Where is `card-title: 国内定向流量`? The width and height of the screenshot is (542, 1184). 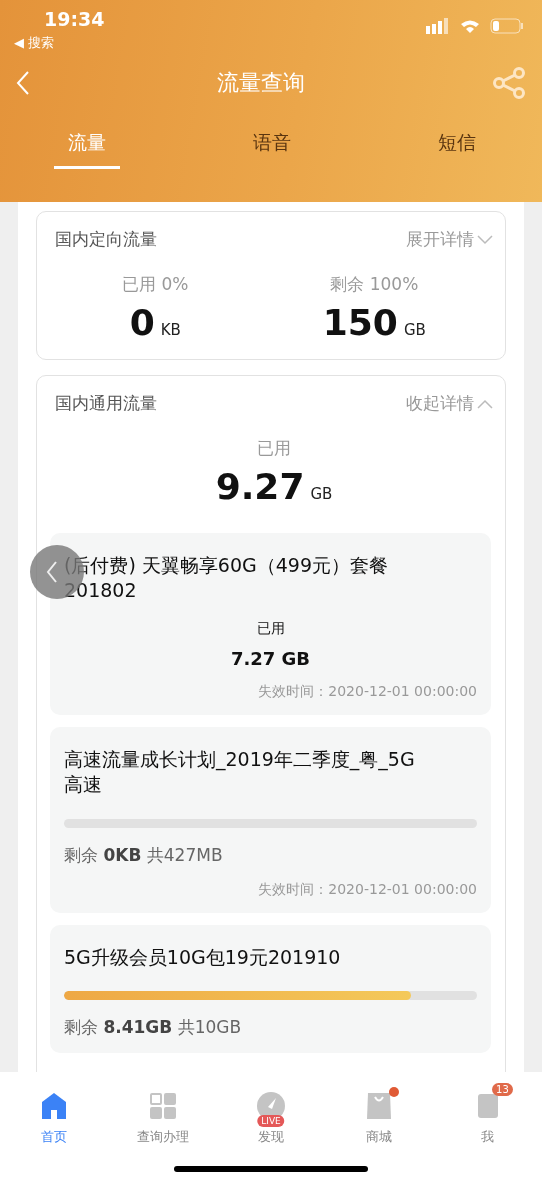 card-title: 国内定向流量 is located at coordinates (106, 239).